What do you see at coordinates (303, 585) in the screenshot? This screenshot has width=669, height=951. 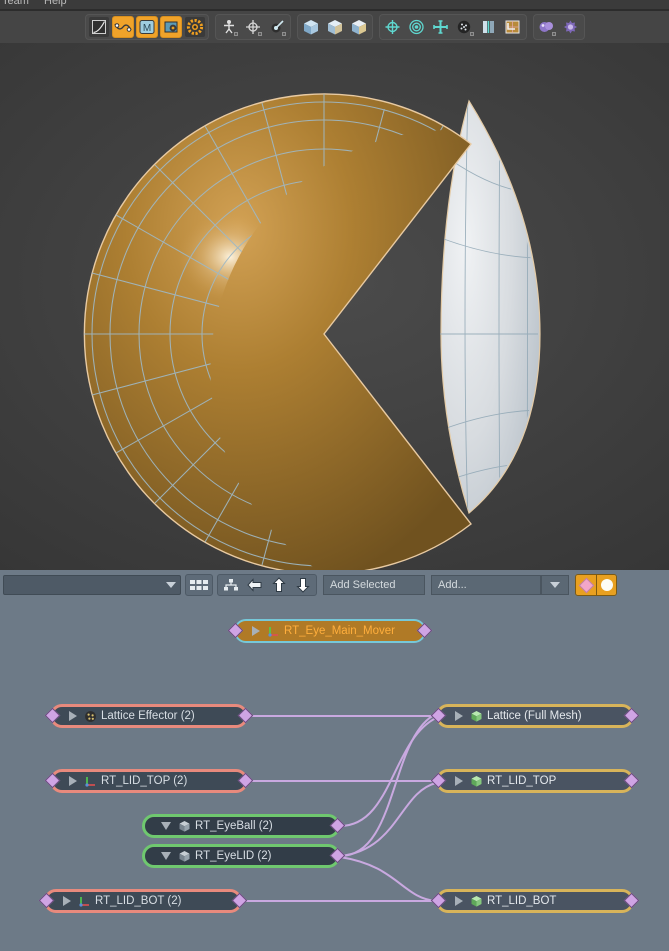 I see `down-arrow-icon` at bounding box center [303, 585].